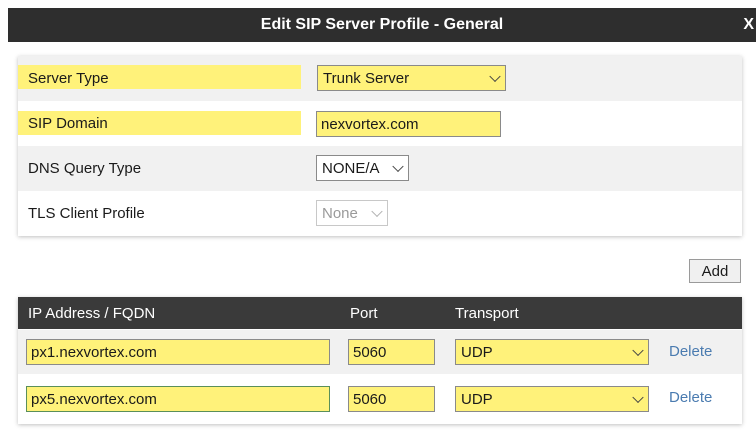 The image size is (756, 433). Describe the element at coordinates (411, 78) in the screenshot. I see `server-type-select: Trunk Server` at that location.